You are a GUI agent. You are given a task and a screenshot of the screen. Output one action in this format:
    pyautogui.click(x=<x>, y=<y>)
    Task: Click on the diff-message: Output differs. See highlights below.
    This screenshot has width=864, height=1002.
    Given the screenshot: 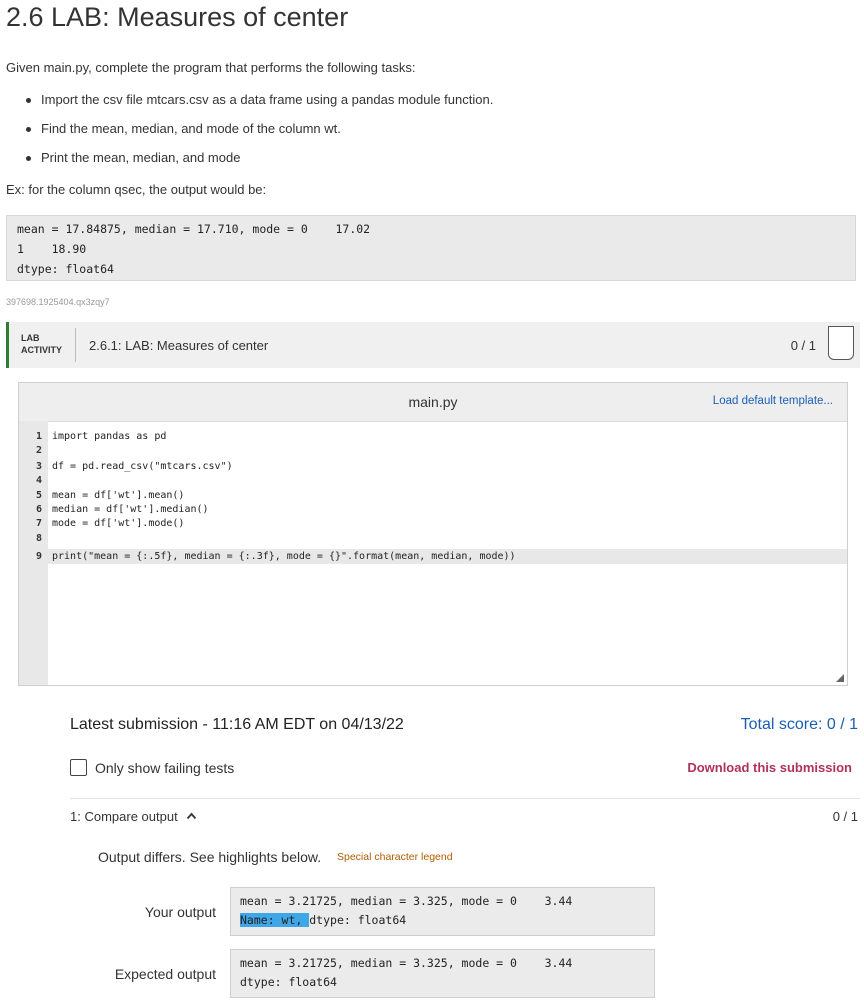 What is the action you would take?
    pyautogui.click(x=210, y=857)
    